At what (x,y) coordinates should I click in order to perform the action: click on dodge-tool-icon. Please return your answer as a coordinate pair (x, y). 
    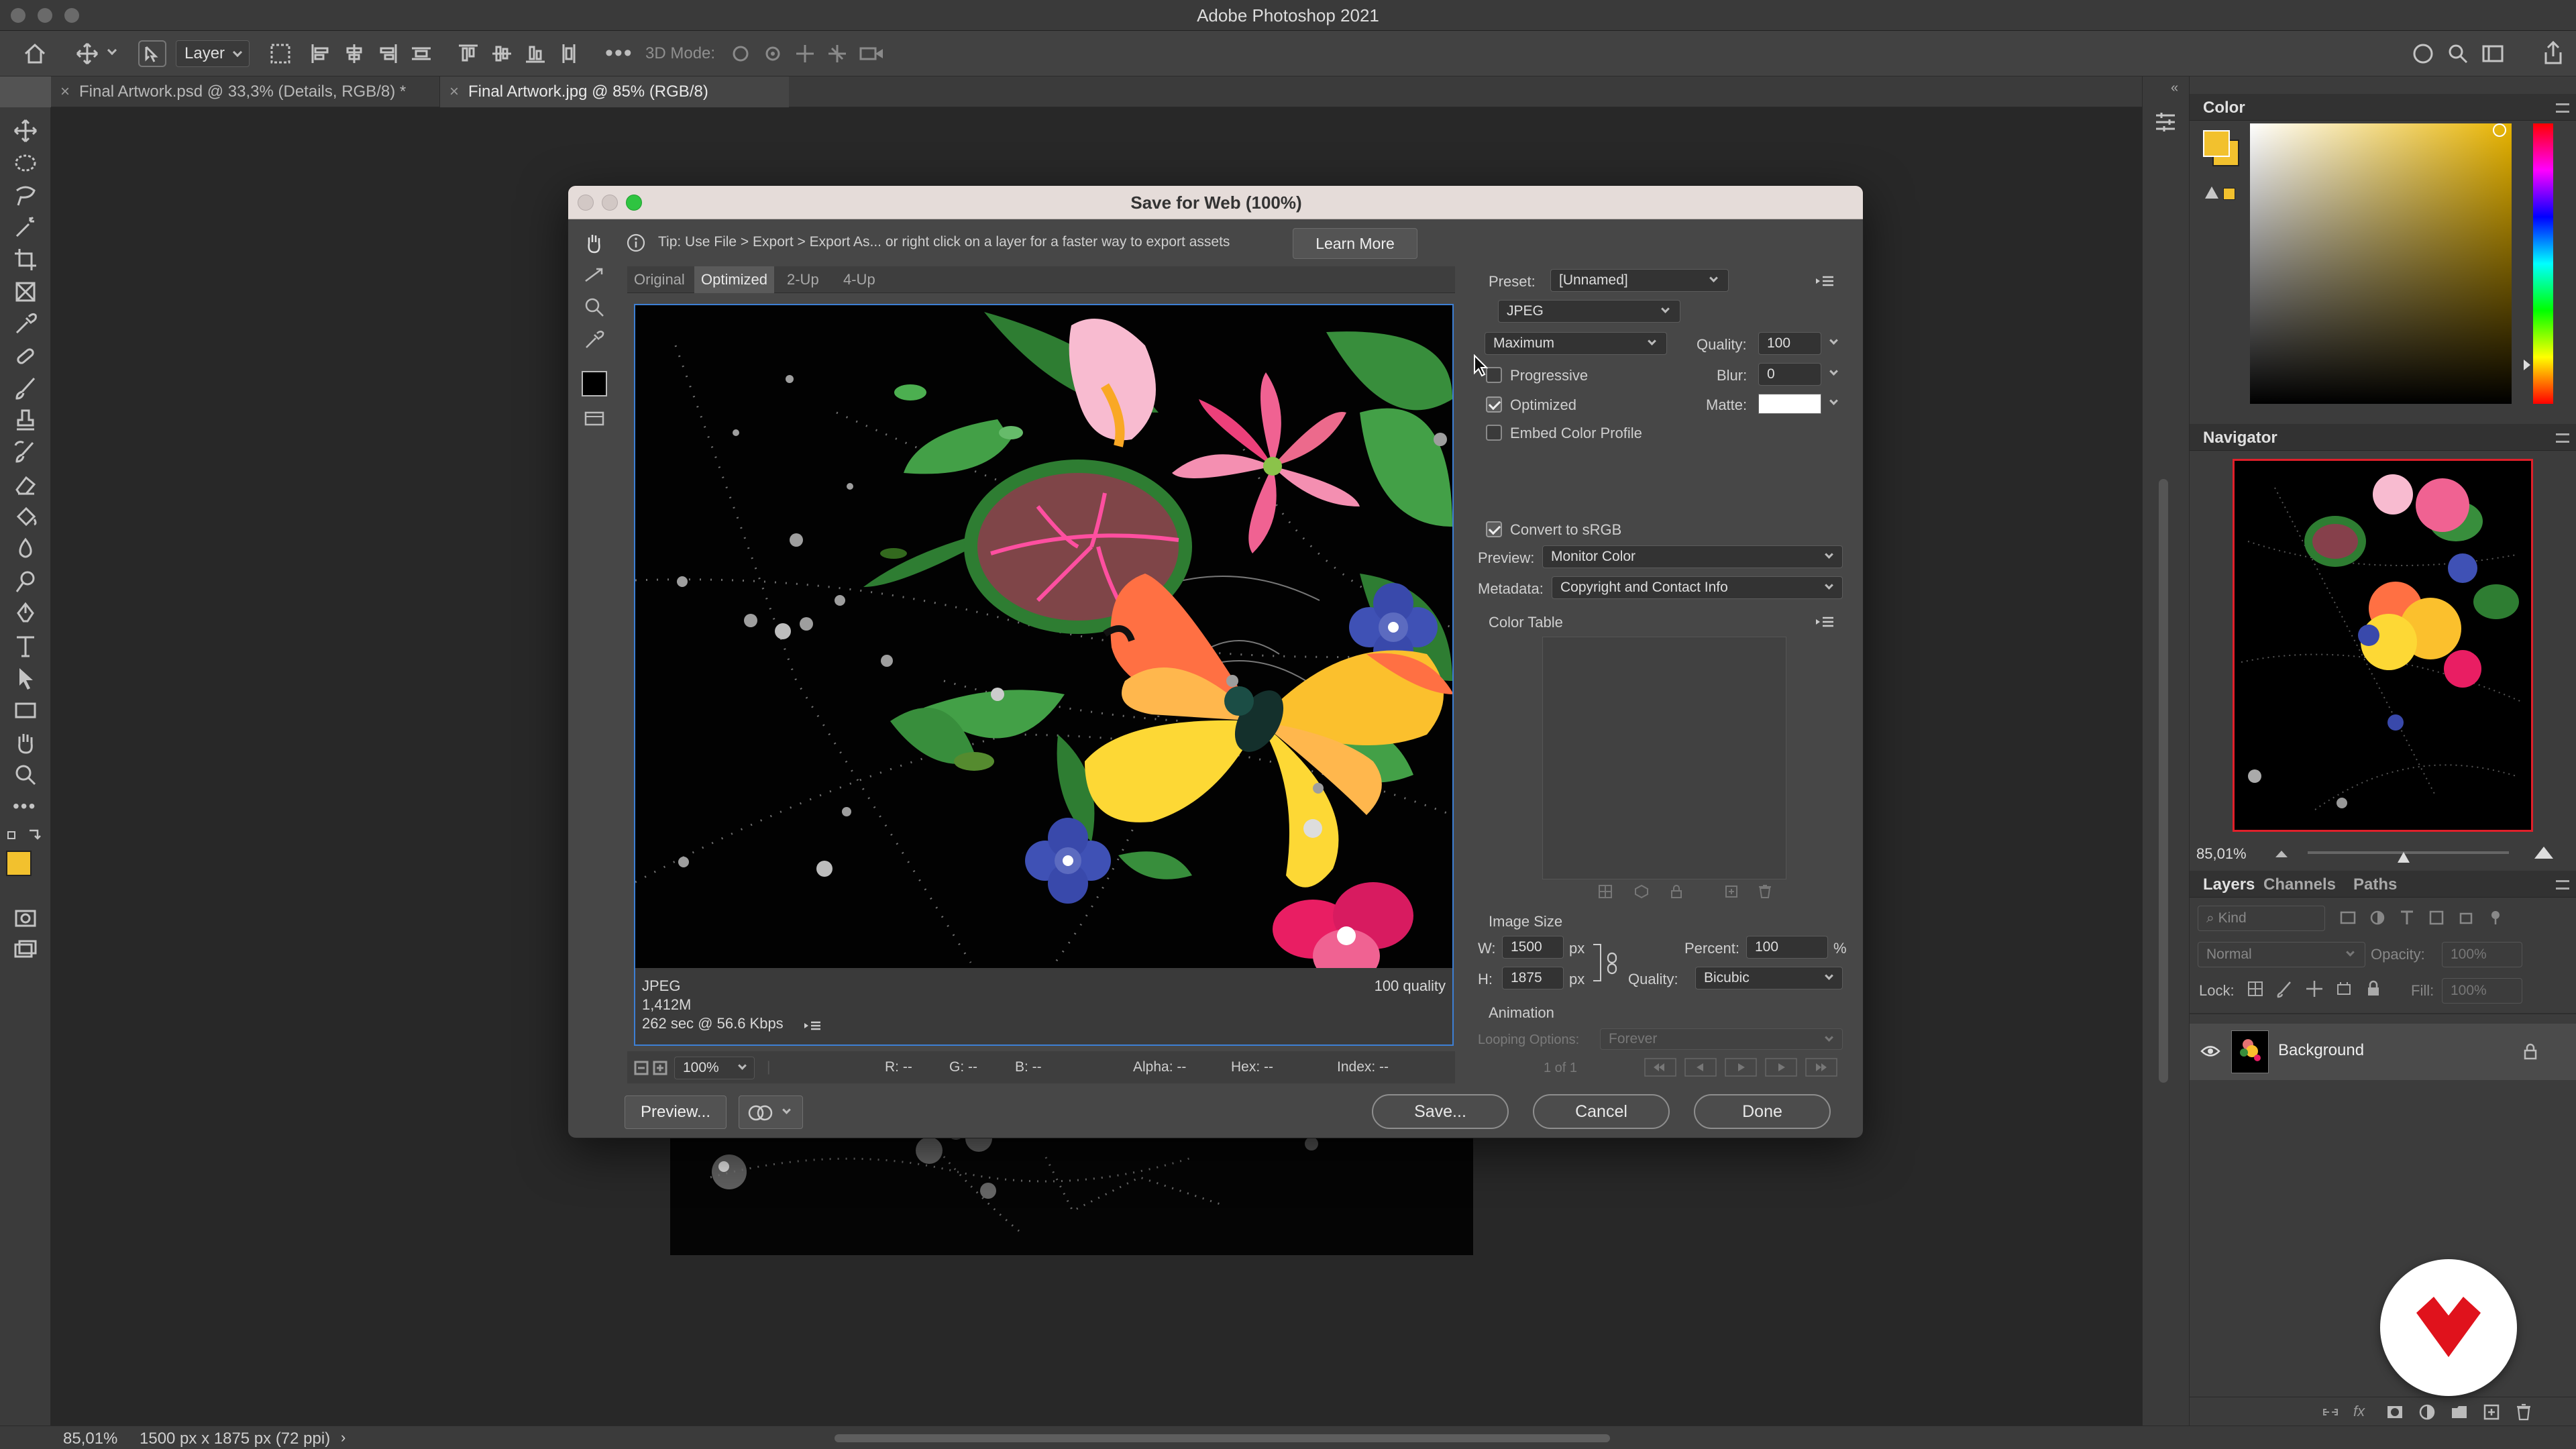
    Looking at the image, I should click on (25, 581).